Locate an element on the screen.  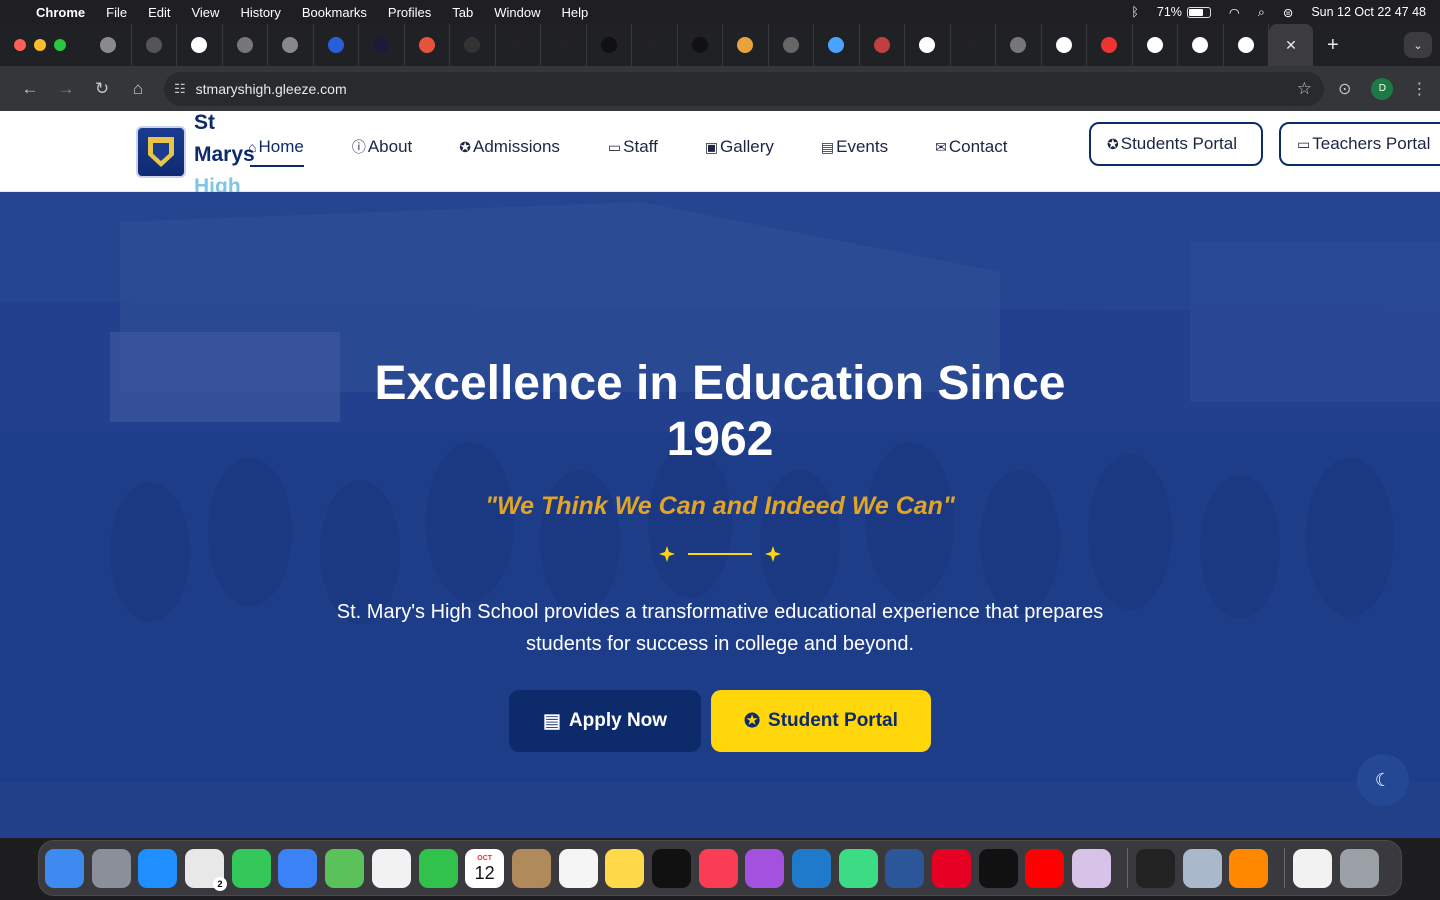
music-icon is located at coordinates (718, 868).